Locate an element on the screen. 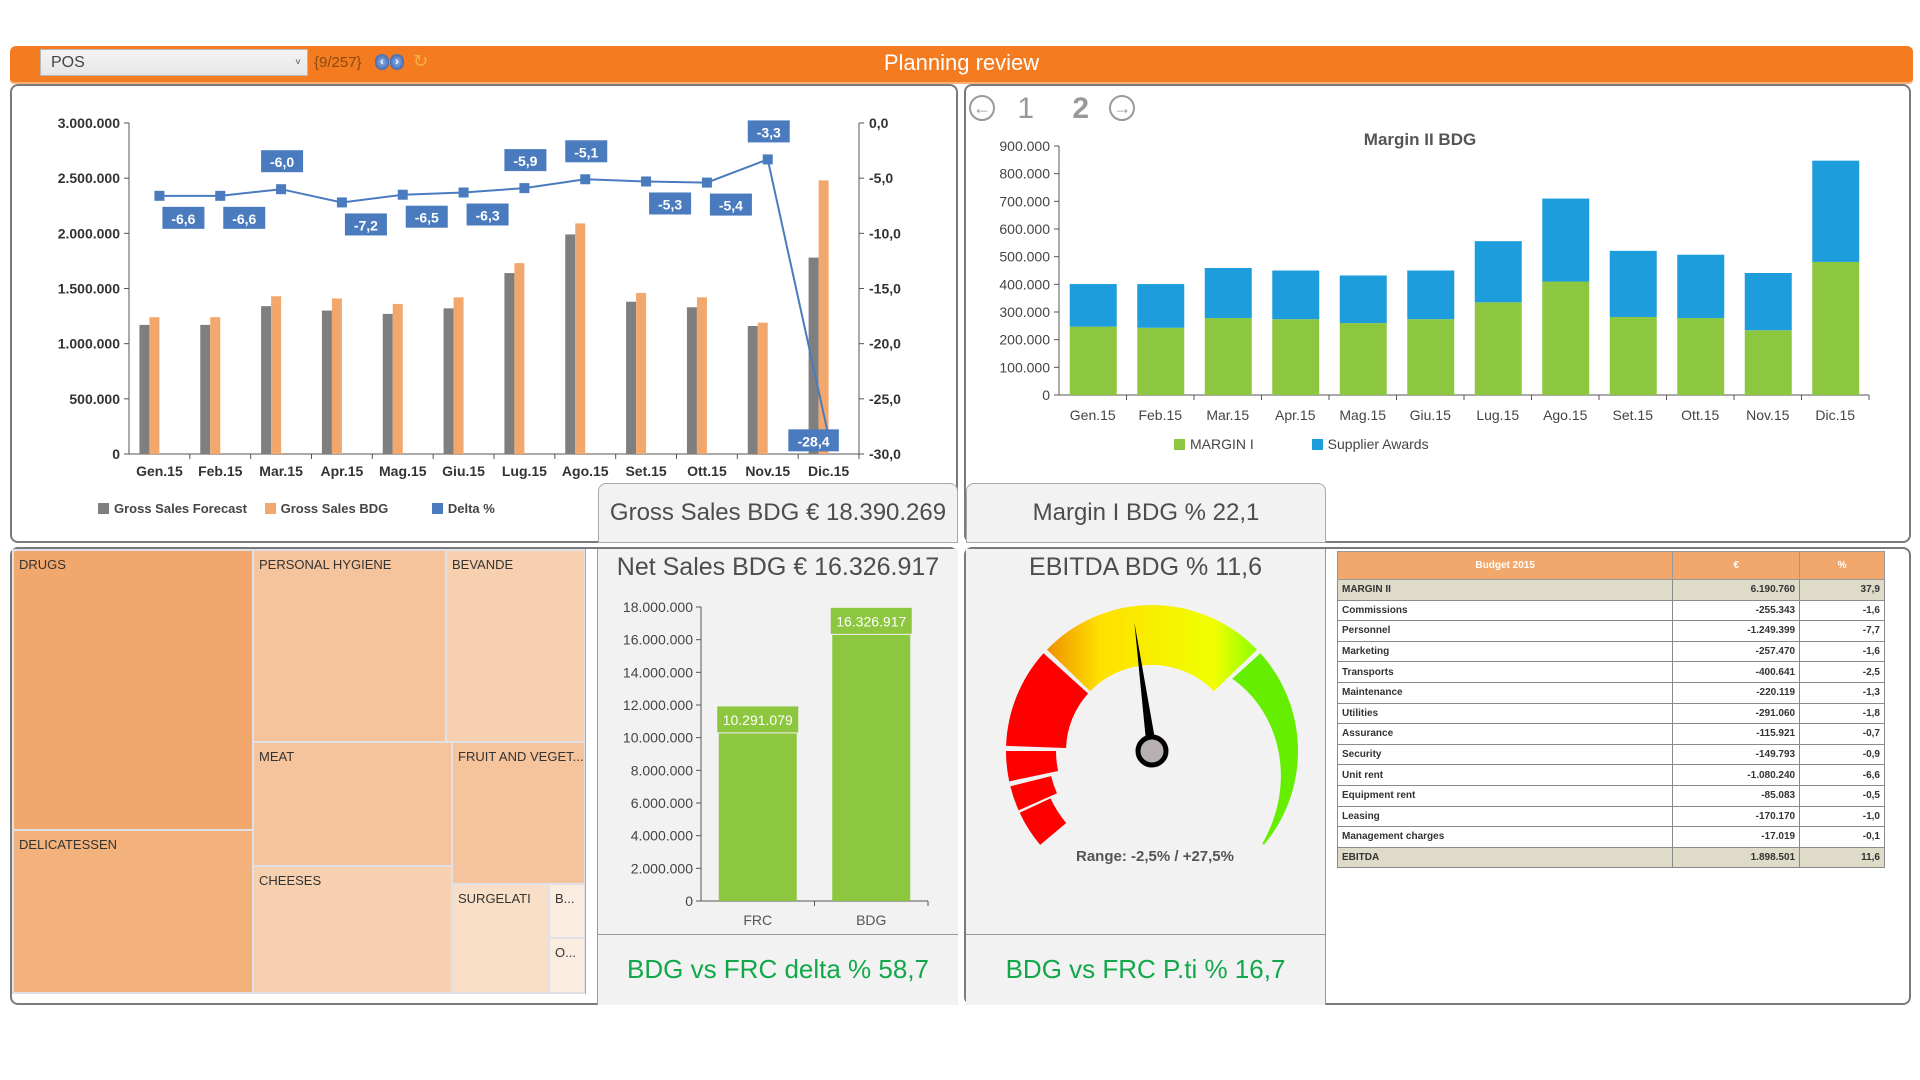 Image resolution: width=1920 pixels, height=1080 pixels. budget-row: Management charges -17.019 -0,1 is located at coordinates (1610, 837).